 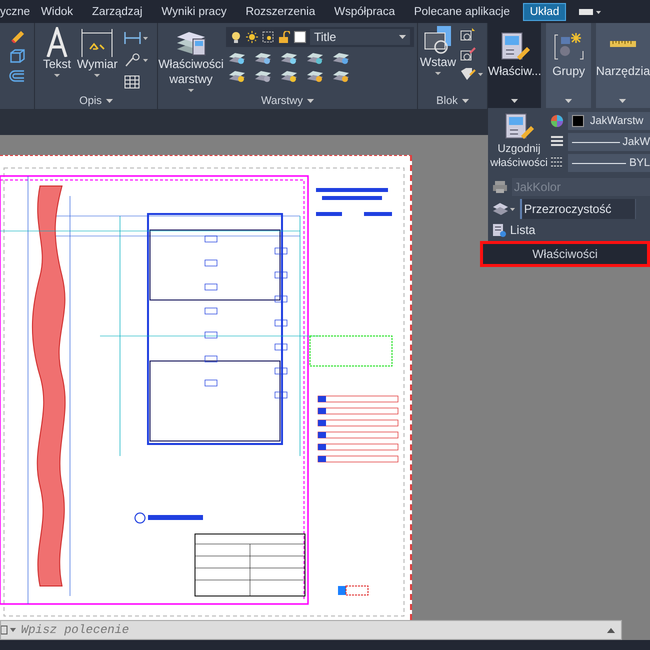 What do you see at coordinates (18, 11) in the screenshot?
I see `menu-tab: yczne` at bounding box center [18, 11].